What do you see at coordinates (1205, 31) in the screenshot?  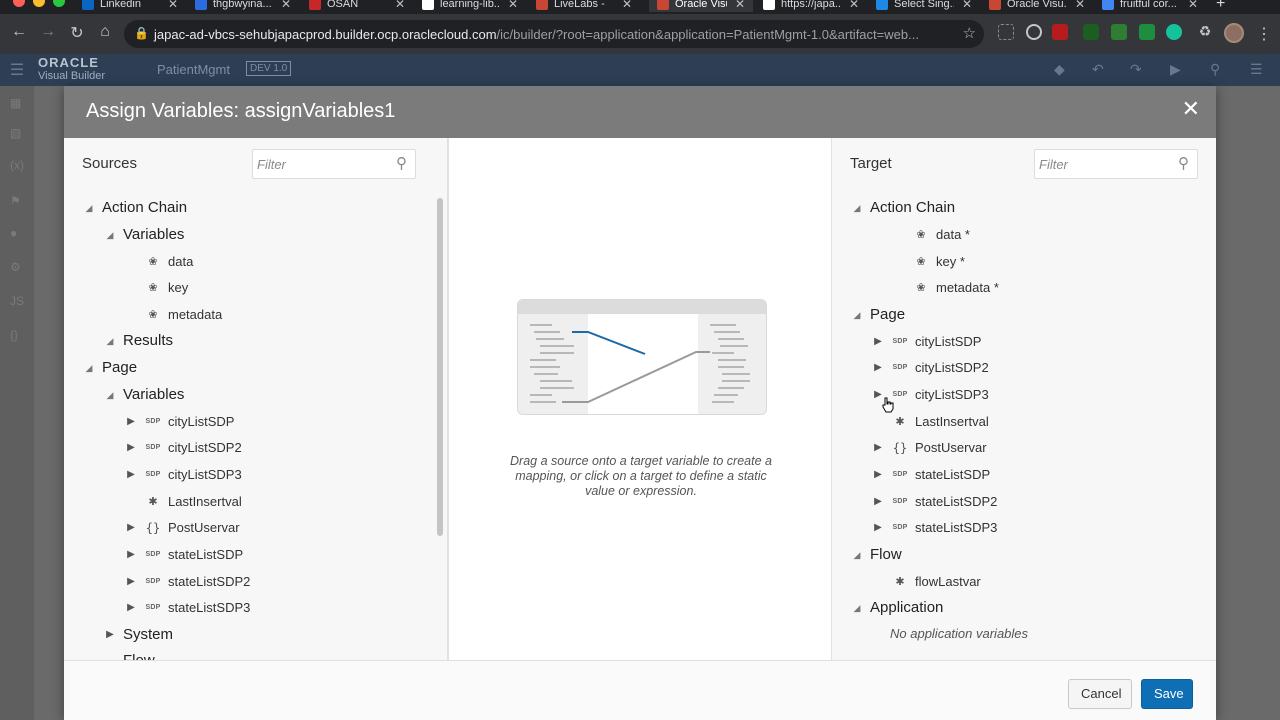 I see `extensions-puzzle-icon: ♻` at bounding box center [1205, 31].